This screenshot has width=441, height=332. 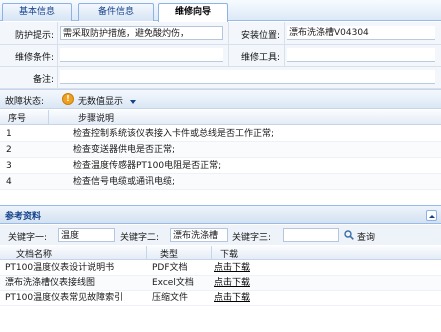 What do you see at coordinates (252, 238) in the screenshot?
I see `keyword3-label: 关键字三:` at bounding box center [252, 238].